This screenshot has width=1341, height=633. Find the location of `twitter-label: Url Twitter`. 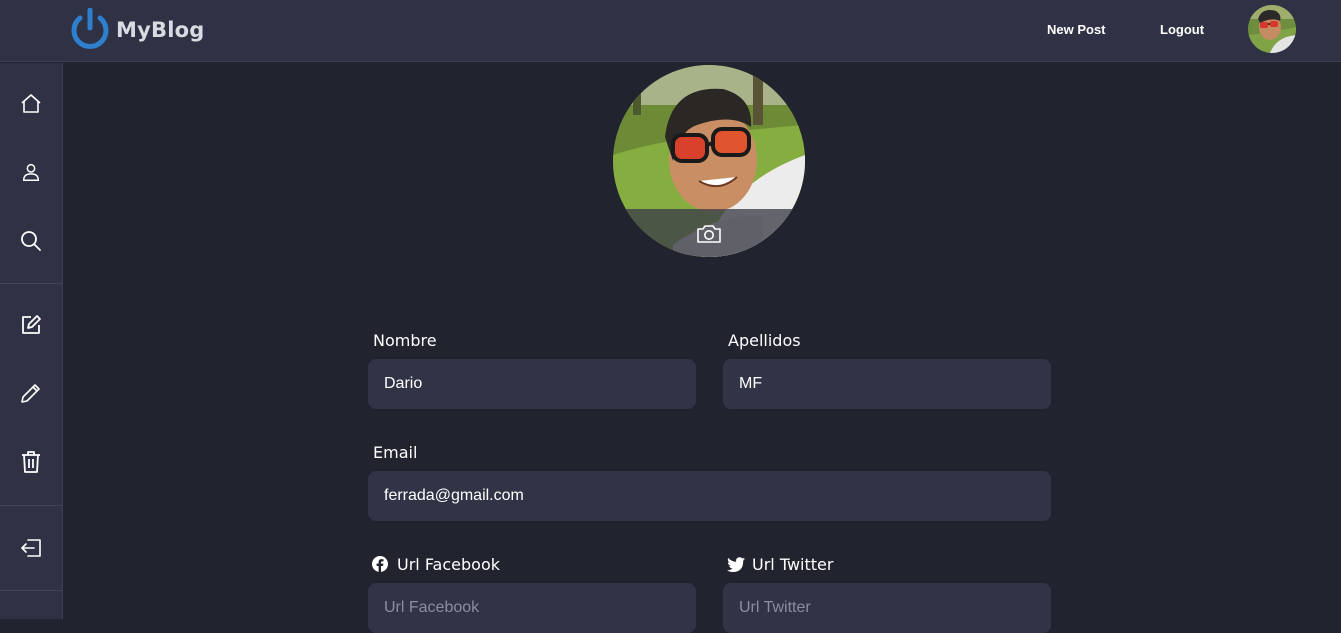

twitter-label: Url Twitter is located at coordinates (793, 564).